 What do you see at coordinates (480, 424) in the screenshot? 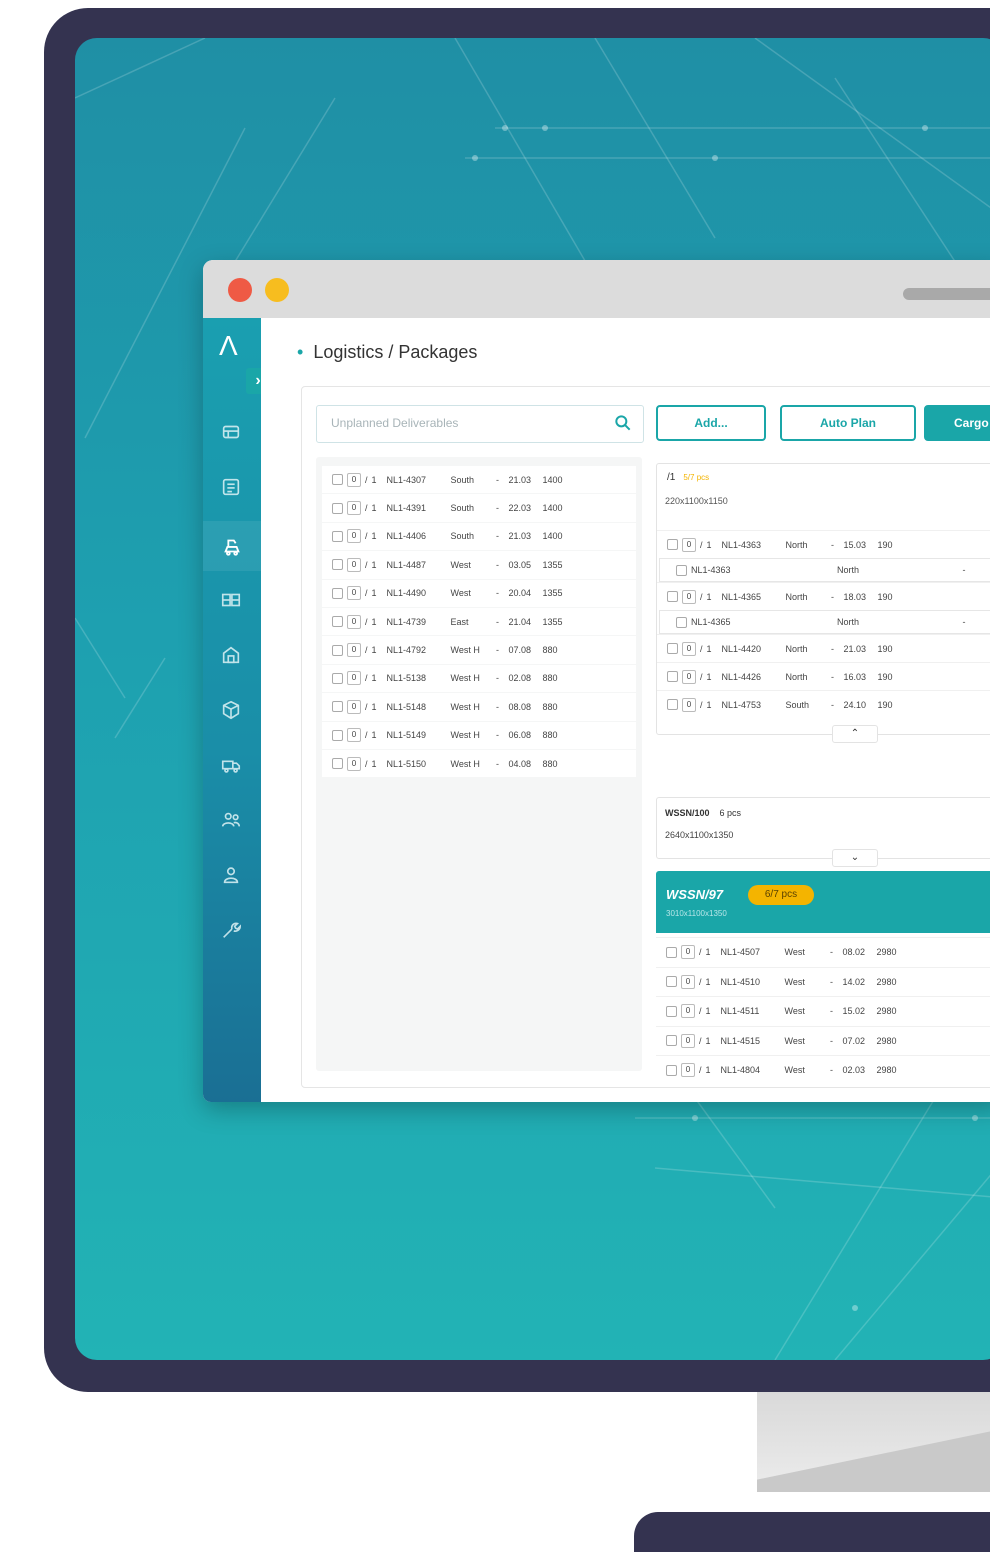
I see `search-input: Unplanned Deliverables` at bounding box center [480, 424].